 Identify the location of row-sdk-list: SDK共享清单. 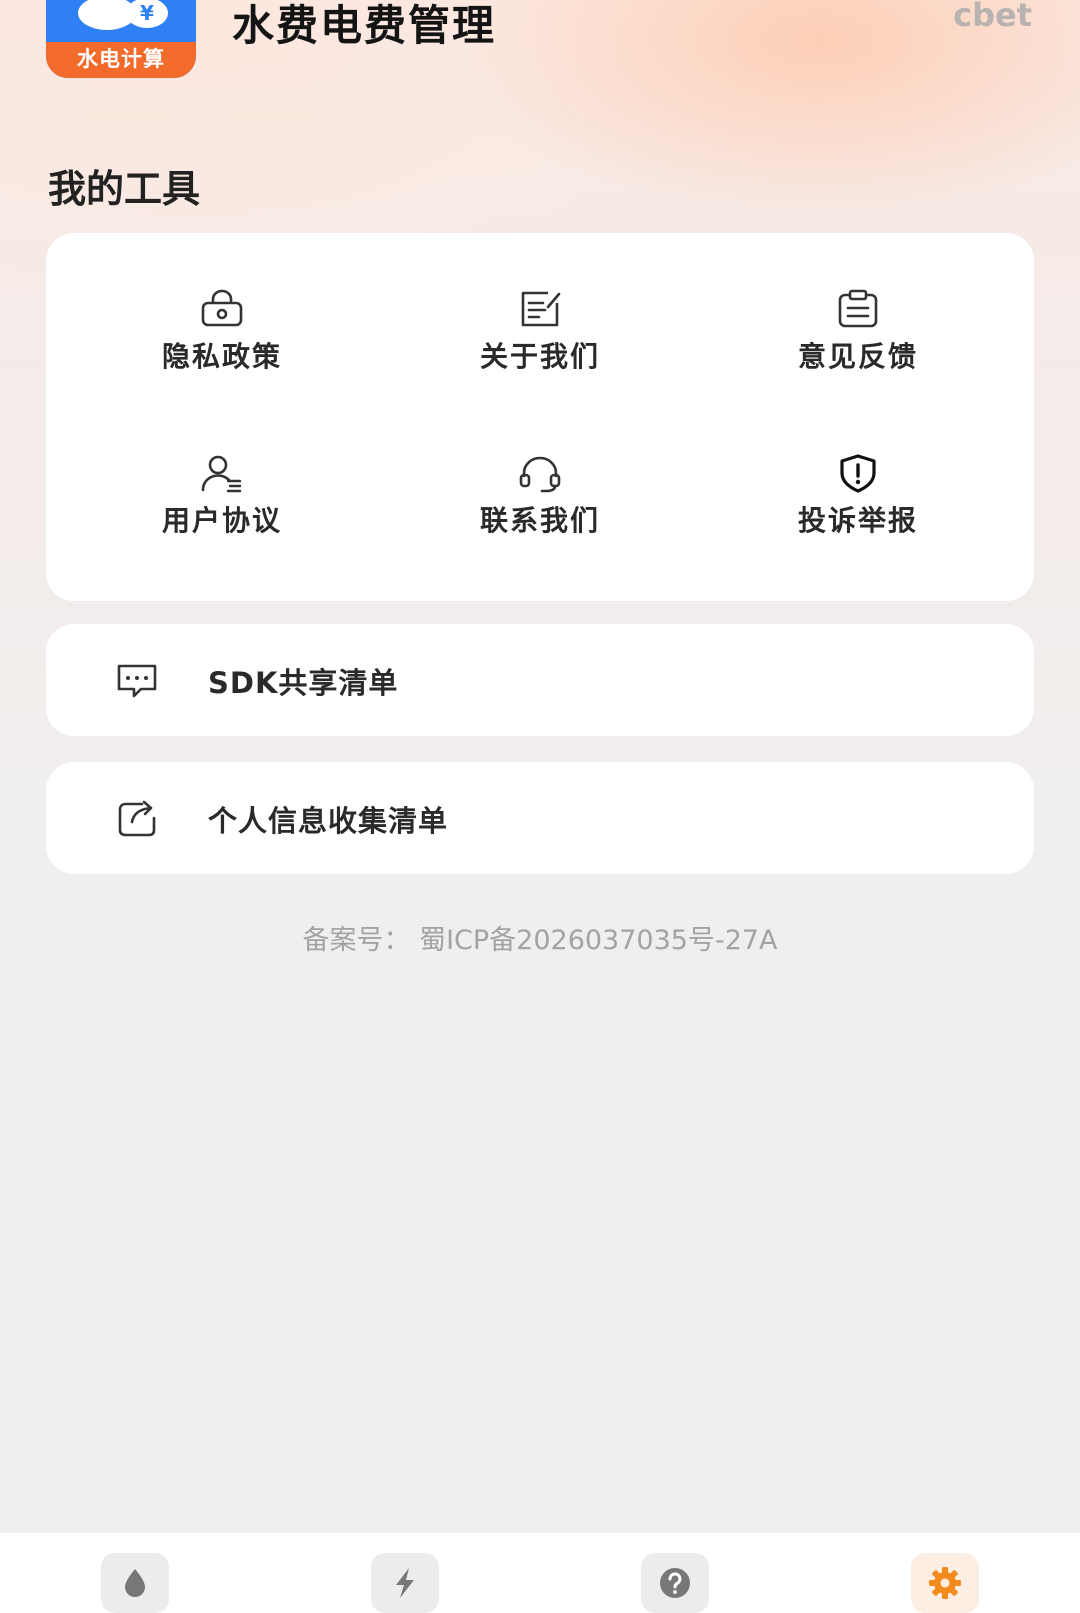
(540, 680).